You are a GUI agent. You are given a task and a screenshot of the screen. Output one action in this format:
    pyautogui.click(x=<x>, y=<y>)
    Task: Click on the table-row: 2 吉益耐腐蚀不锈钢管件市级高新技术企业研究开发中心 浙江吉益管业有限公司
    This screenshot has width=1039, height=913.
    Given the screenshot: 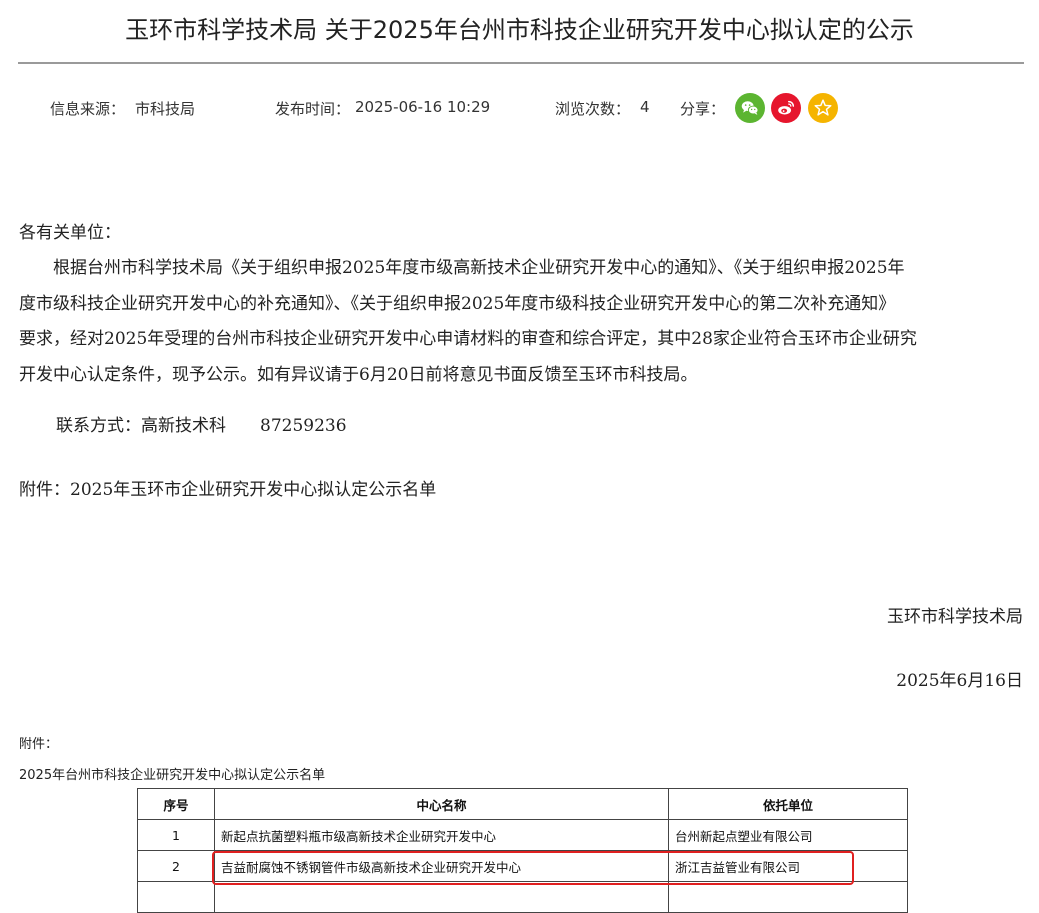 What is the action you would take?
    pyautogui.click(x=522, y=866)
    